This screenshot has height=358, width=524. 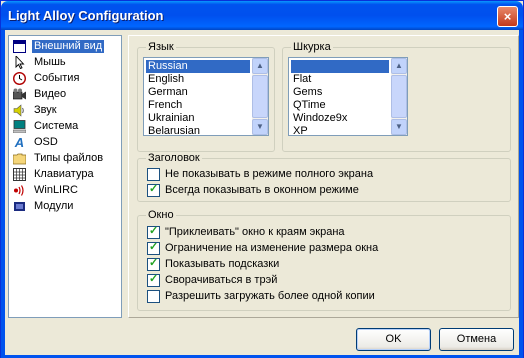 What do you see at coordinates (50, 62) in the screenshot?
I see `category-label: Мышь` at bounding box center [50, 62].